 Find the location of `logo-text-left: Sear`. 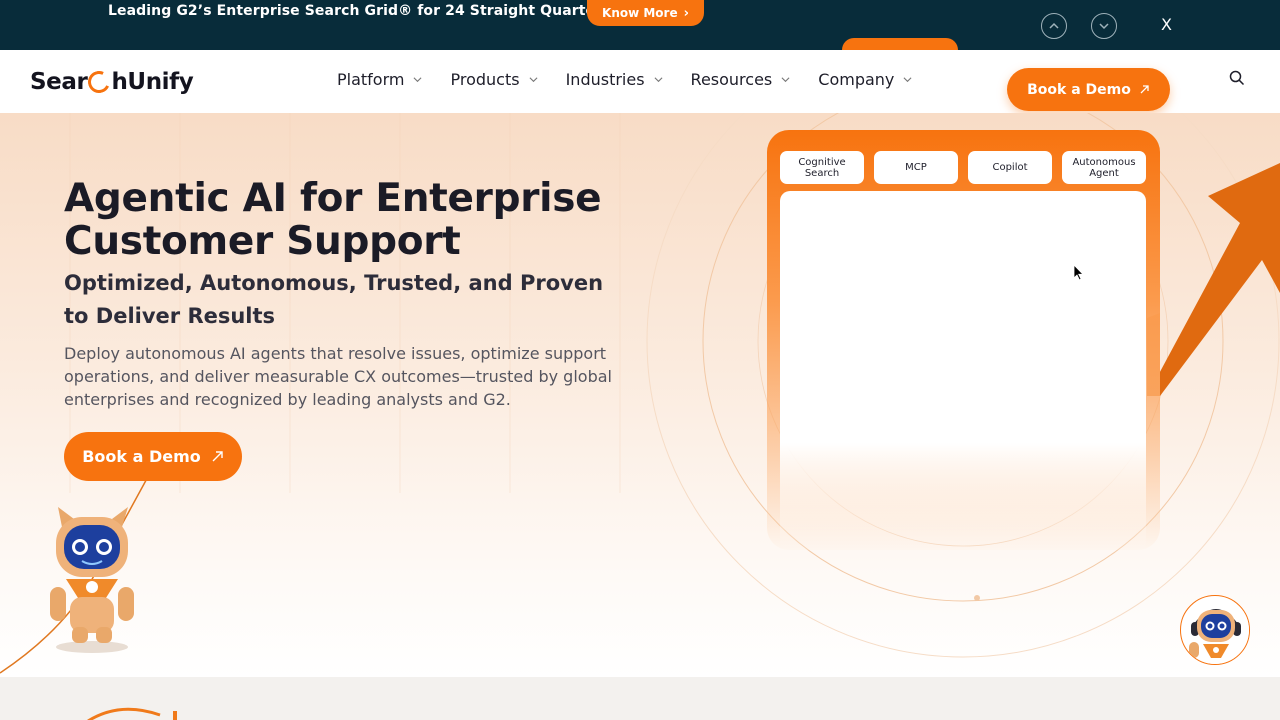

logo-text-left: Sear is located at coordinates (59, 82).